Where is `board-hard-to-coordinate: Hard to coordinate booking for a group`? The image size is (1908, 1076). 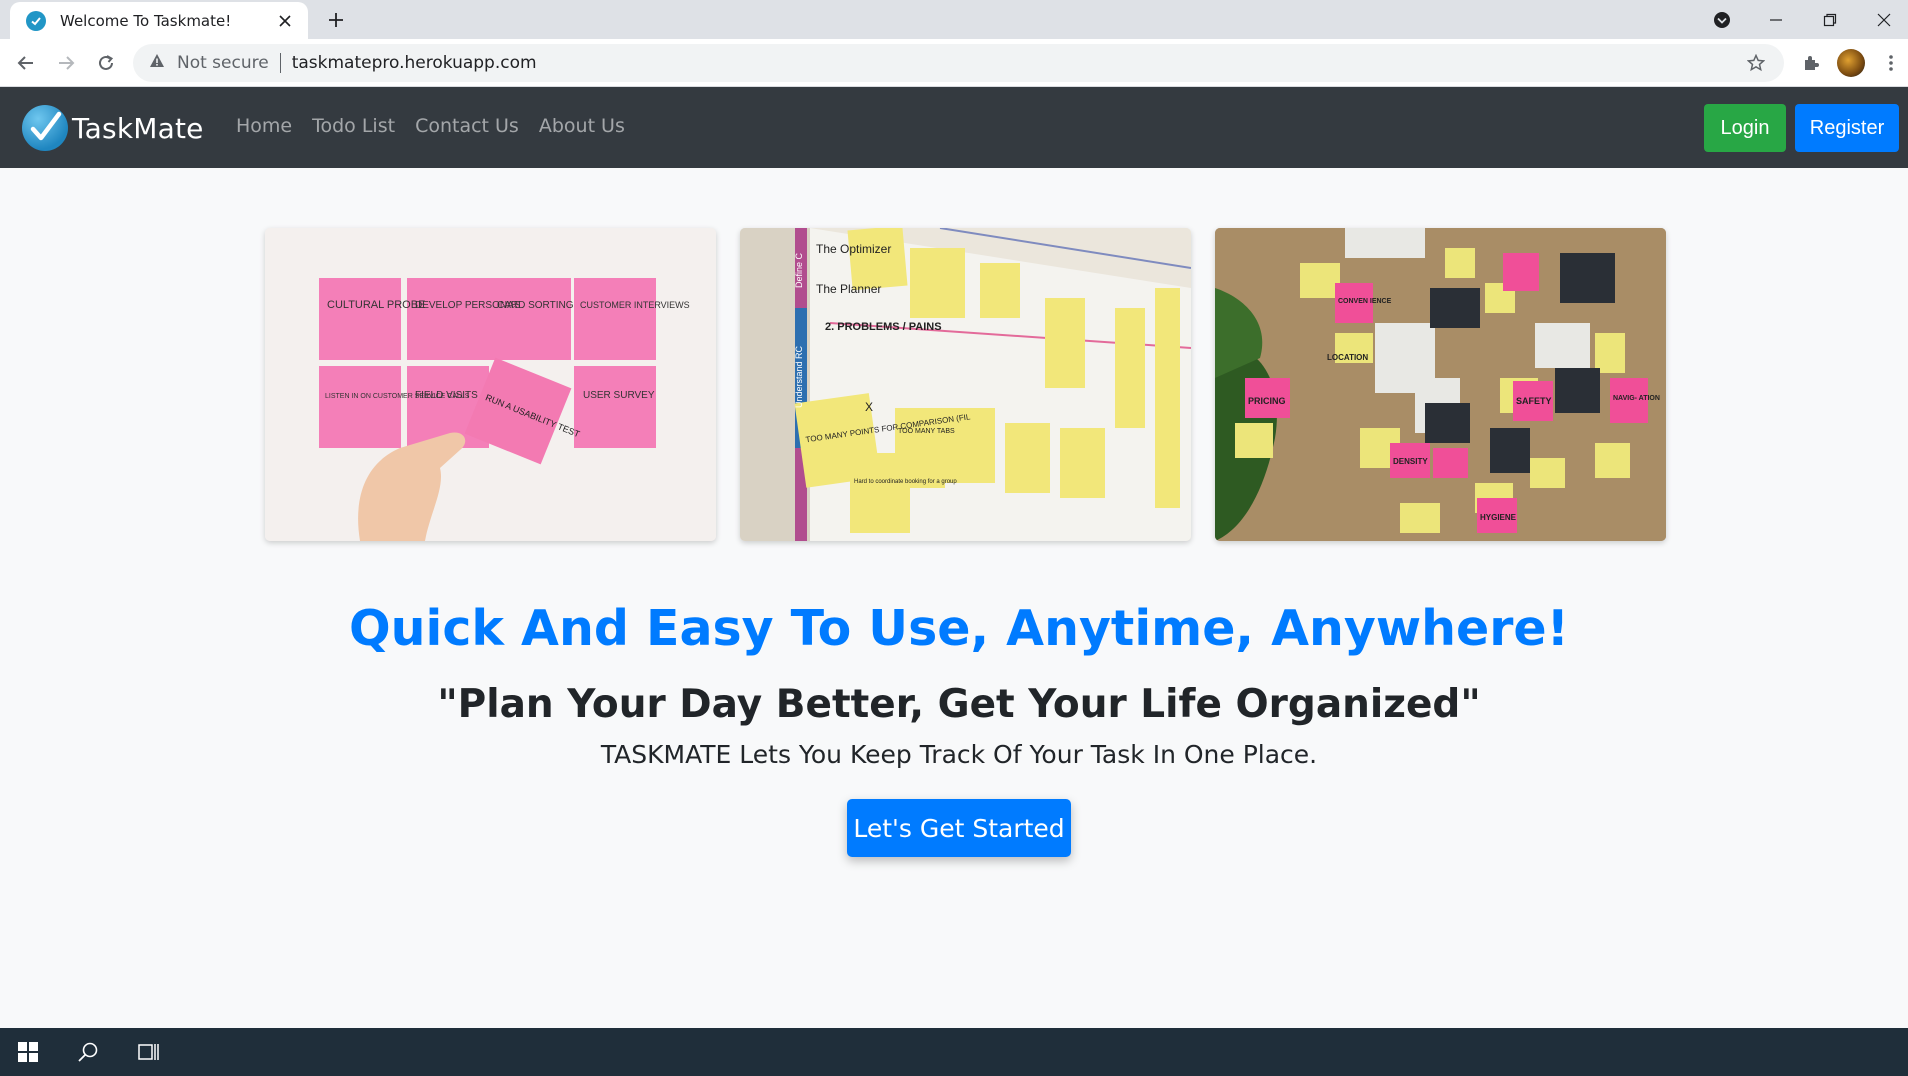
board-hard-to-coordinate: Hard to coordinate booking for a group is located at coordinates (905, 482).